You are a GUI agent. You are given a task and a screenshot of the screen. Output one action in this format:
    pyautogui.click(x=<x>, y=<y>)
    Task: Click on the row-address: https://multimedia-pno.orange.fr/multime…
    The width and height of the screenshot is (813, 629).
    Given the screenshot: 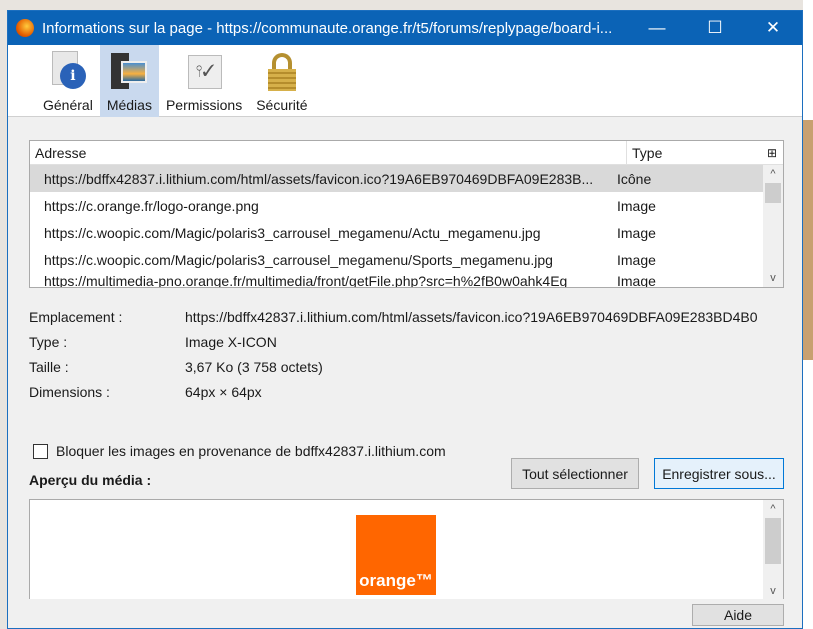 What is the action you would take?
    pyautogui.click(x=306, y=280)
    